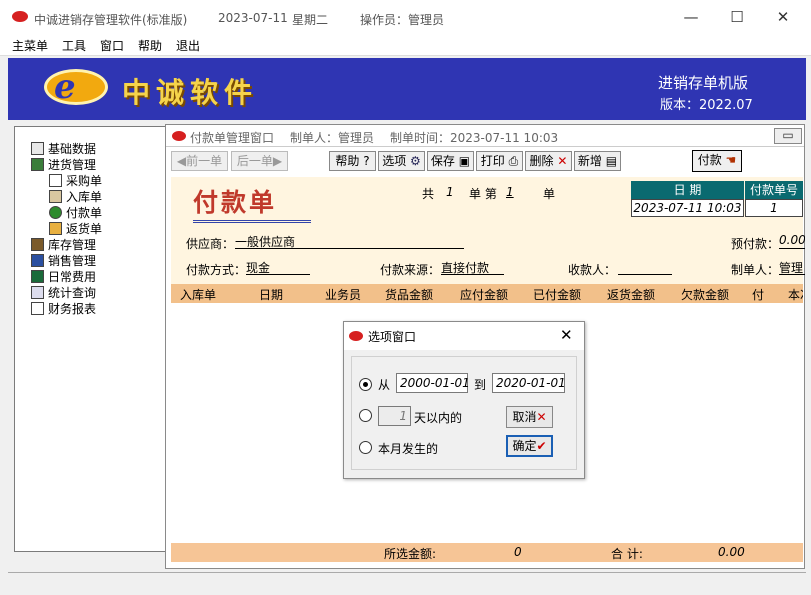  I want to click on tree-item-return: 返货单, so click(75, 229).